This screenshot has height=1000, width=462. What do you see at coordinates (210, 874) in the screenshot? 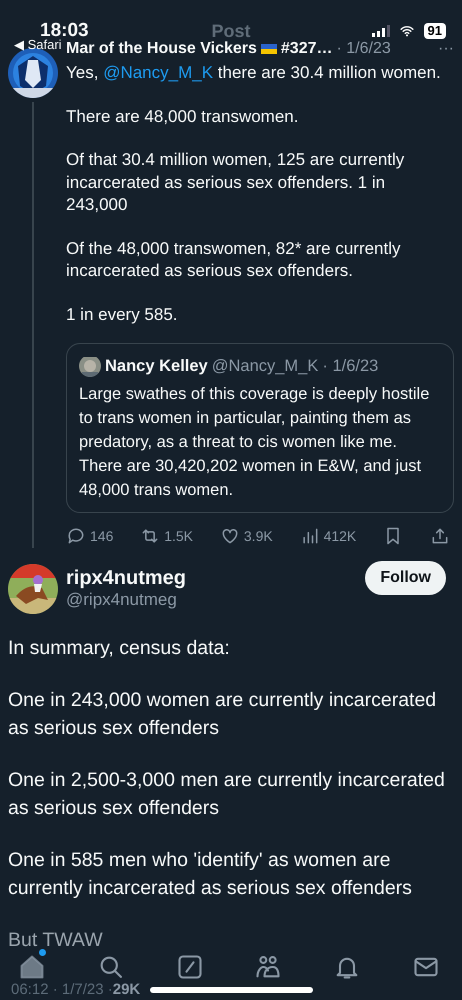
I see `post-text: One in 585 men who 'identify' as women are currently incarcerated as serious sex offenders` at bounding box center [210, 874].